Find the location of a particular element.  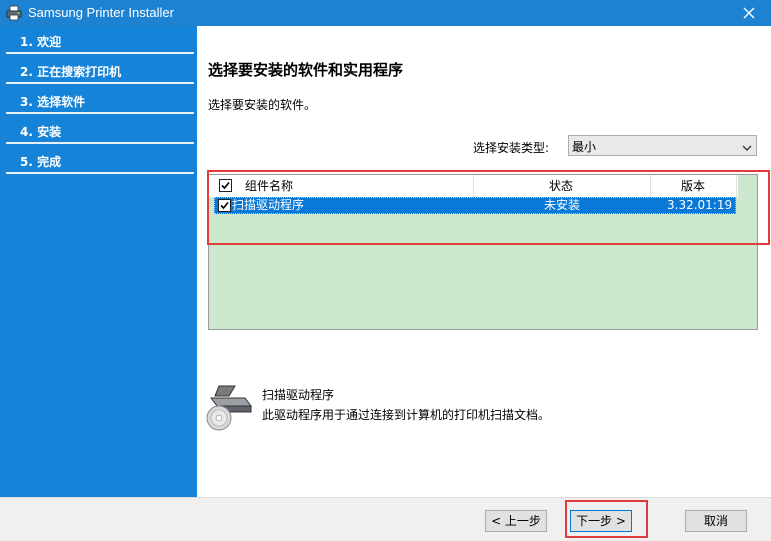

cancel-button: 取消 is located at coordinates (716, 521).